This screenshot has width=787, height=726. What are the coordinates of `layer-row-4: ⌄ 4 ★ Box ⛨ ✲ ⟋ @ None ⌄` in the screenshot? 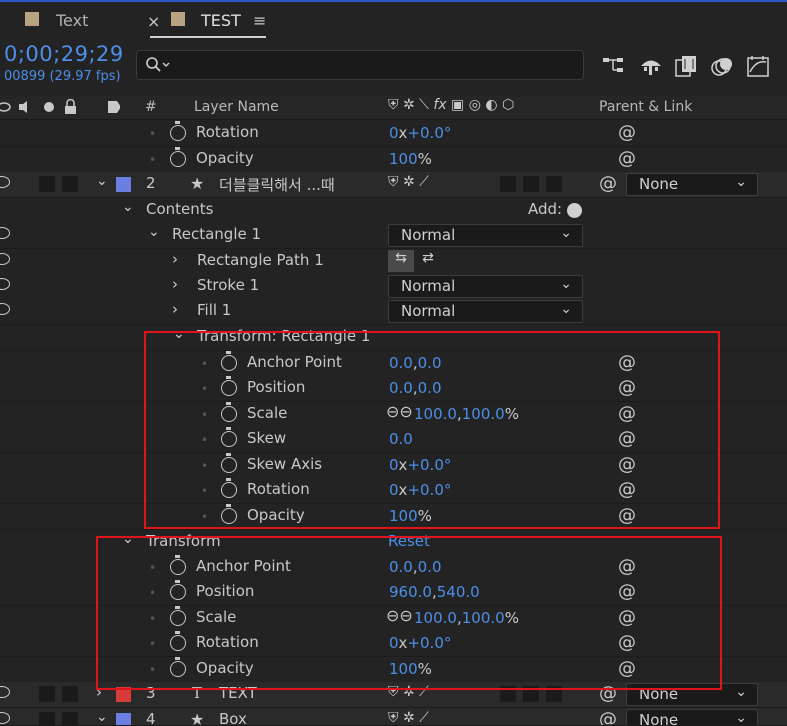 It's located at (393, 717).